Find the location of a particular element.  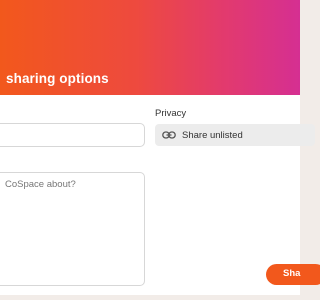

privacy-value: Share unlisted is located at coordinates (212, 135).